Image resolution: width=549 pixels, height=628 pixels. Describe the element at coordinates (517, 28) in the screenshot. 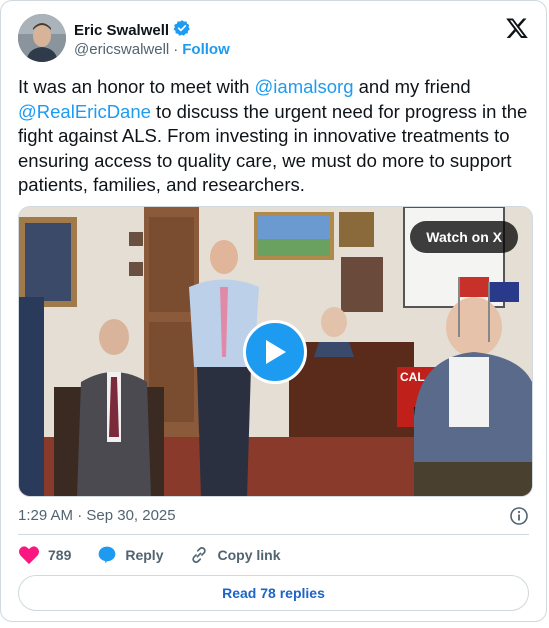

I see `x-logo-icon` at that location.